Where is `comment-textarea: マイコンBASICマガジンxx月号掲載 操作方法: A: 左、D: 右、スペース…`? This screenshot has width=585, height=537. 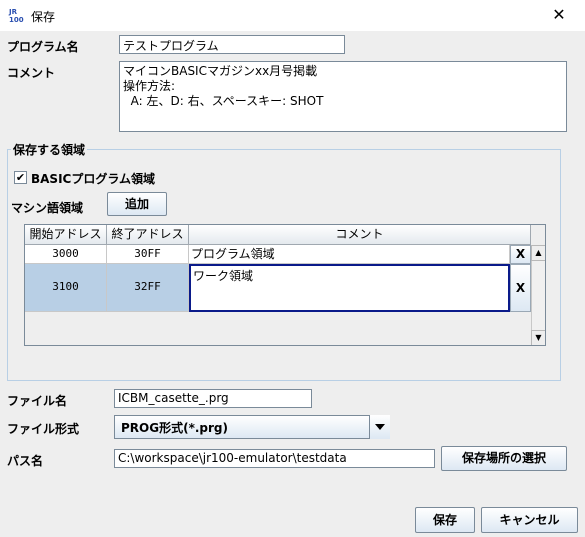 comment-textarea: マイコンBASICマガジンxx月号掲載 操作方法: A: 左、D: 右、スペース… is located at coordinates (343, 96).